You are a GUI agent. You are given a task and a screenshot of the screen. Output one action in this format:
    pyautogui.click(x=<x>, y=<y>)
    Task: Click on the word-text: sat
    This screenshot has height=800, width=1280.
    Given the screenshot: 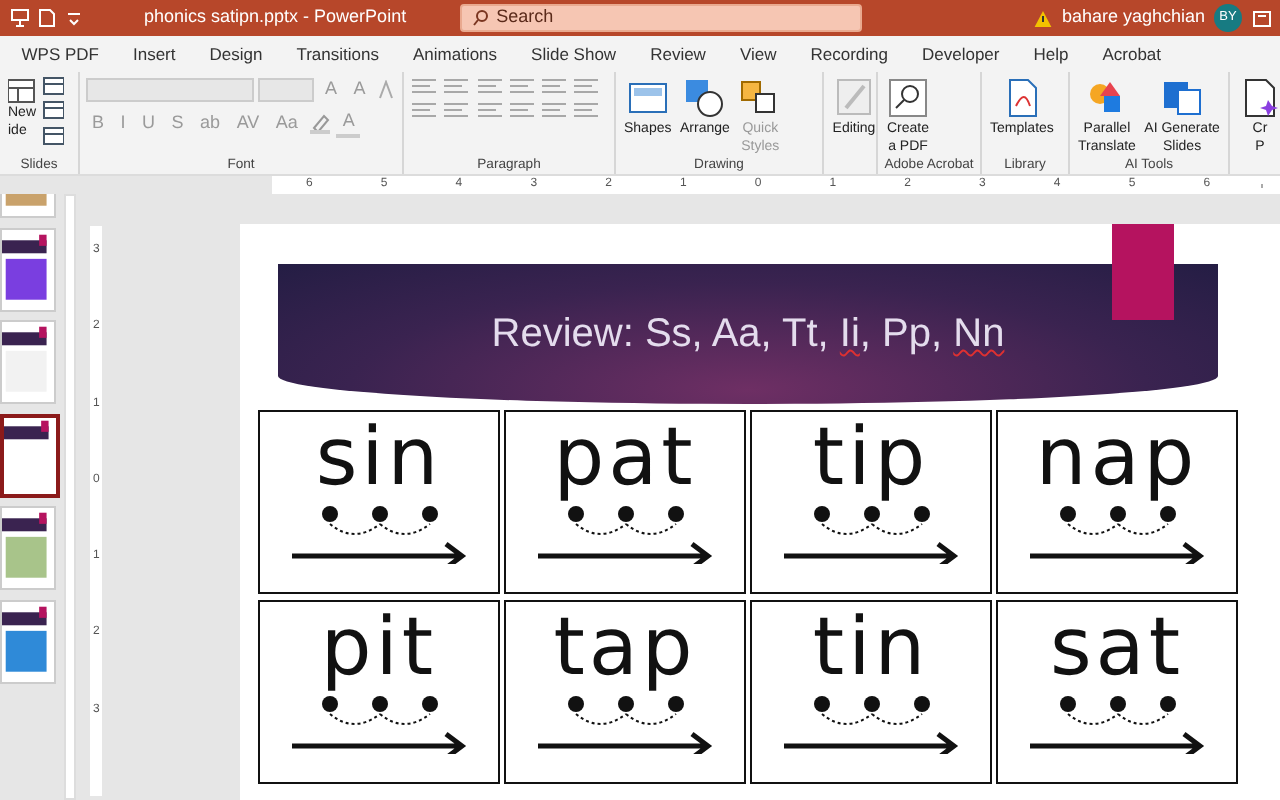 What is the action you would take?
    pyautogui.click(x=1117, y=648)
    